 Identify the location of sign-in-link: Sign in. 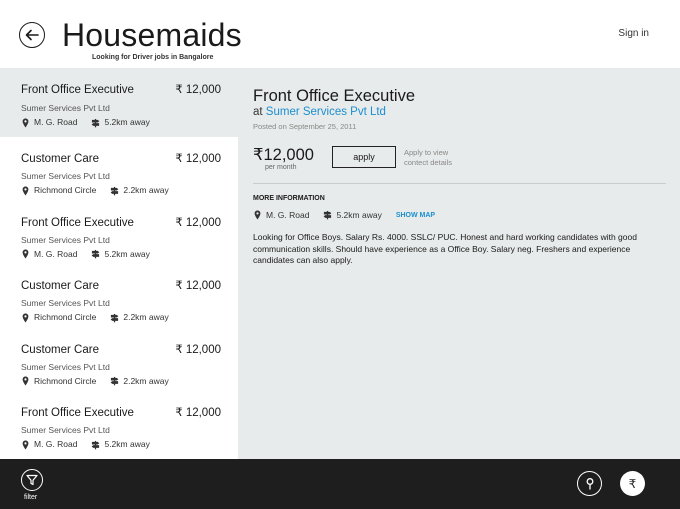
(633, 33).